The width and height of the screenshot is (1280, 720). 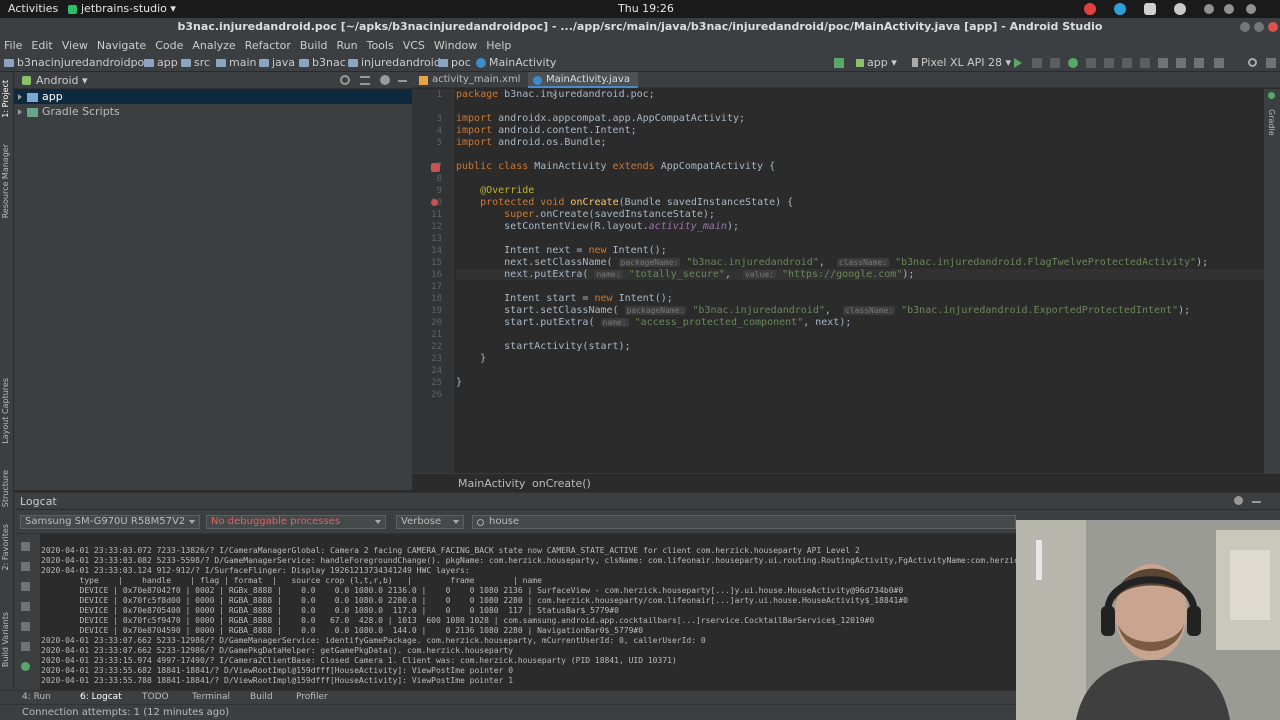 What do you see at coordinates (561, 483) in the screenshot?
I see `code-breadcrumb-method: onCreate()` at bounding box center [561, 483].